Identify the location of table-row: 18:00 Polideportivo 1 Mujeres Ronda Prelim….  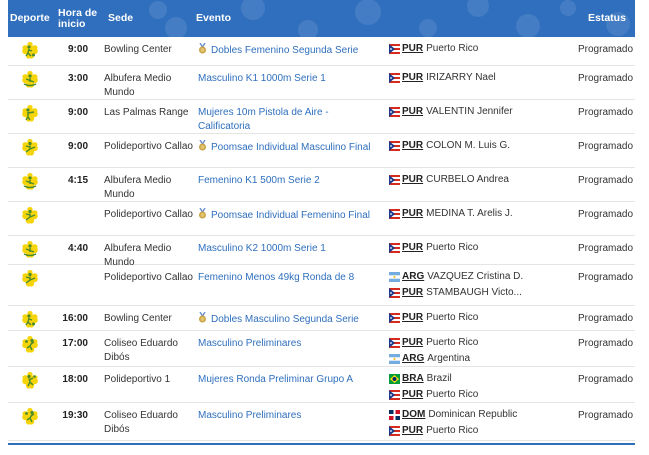
(321, 385).